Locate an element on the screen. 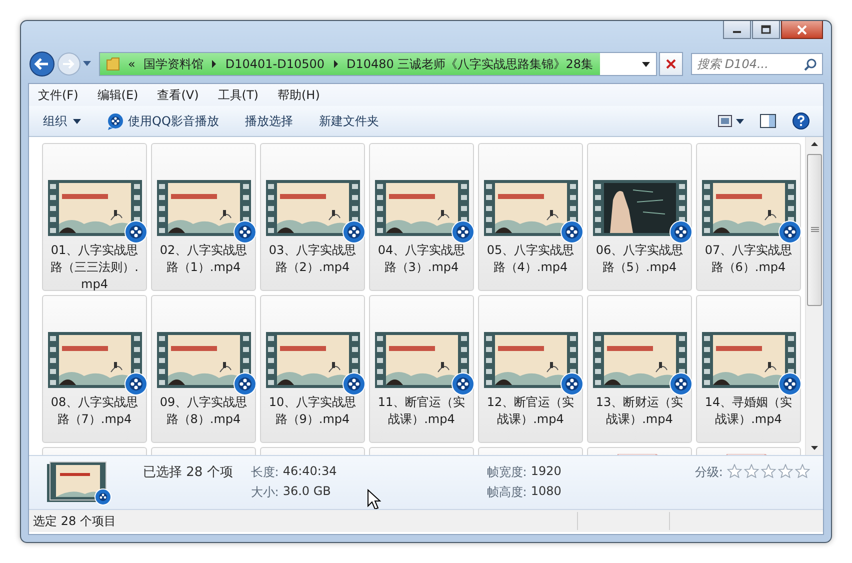  file-name: 09、八字实战思路（8）.mp4 is located at coordinates (203, 411).